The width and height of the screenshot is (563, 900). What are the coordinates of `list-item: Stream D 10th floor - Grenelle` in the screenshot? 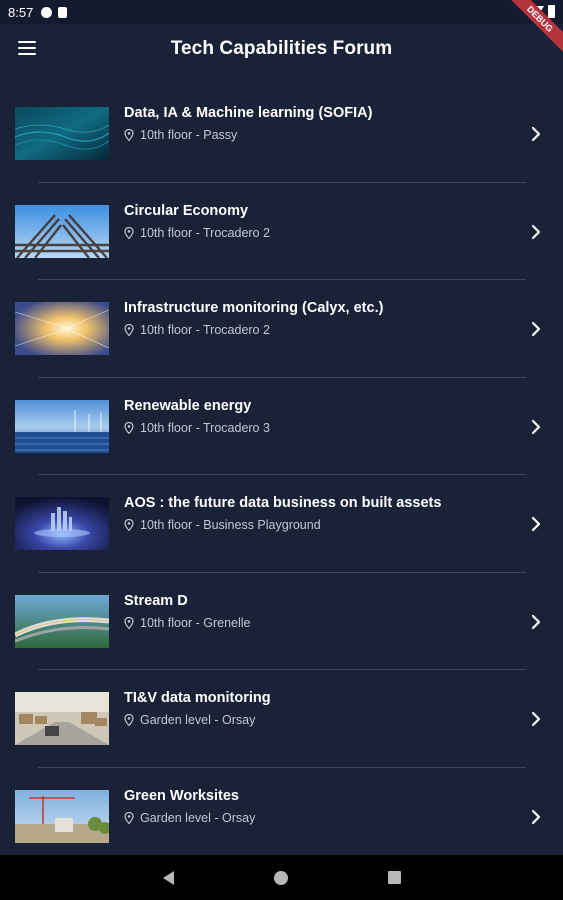 It's located at (281, 621).